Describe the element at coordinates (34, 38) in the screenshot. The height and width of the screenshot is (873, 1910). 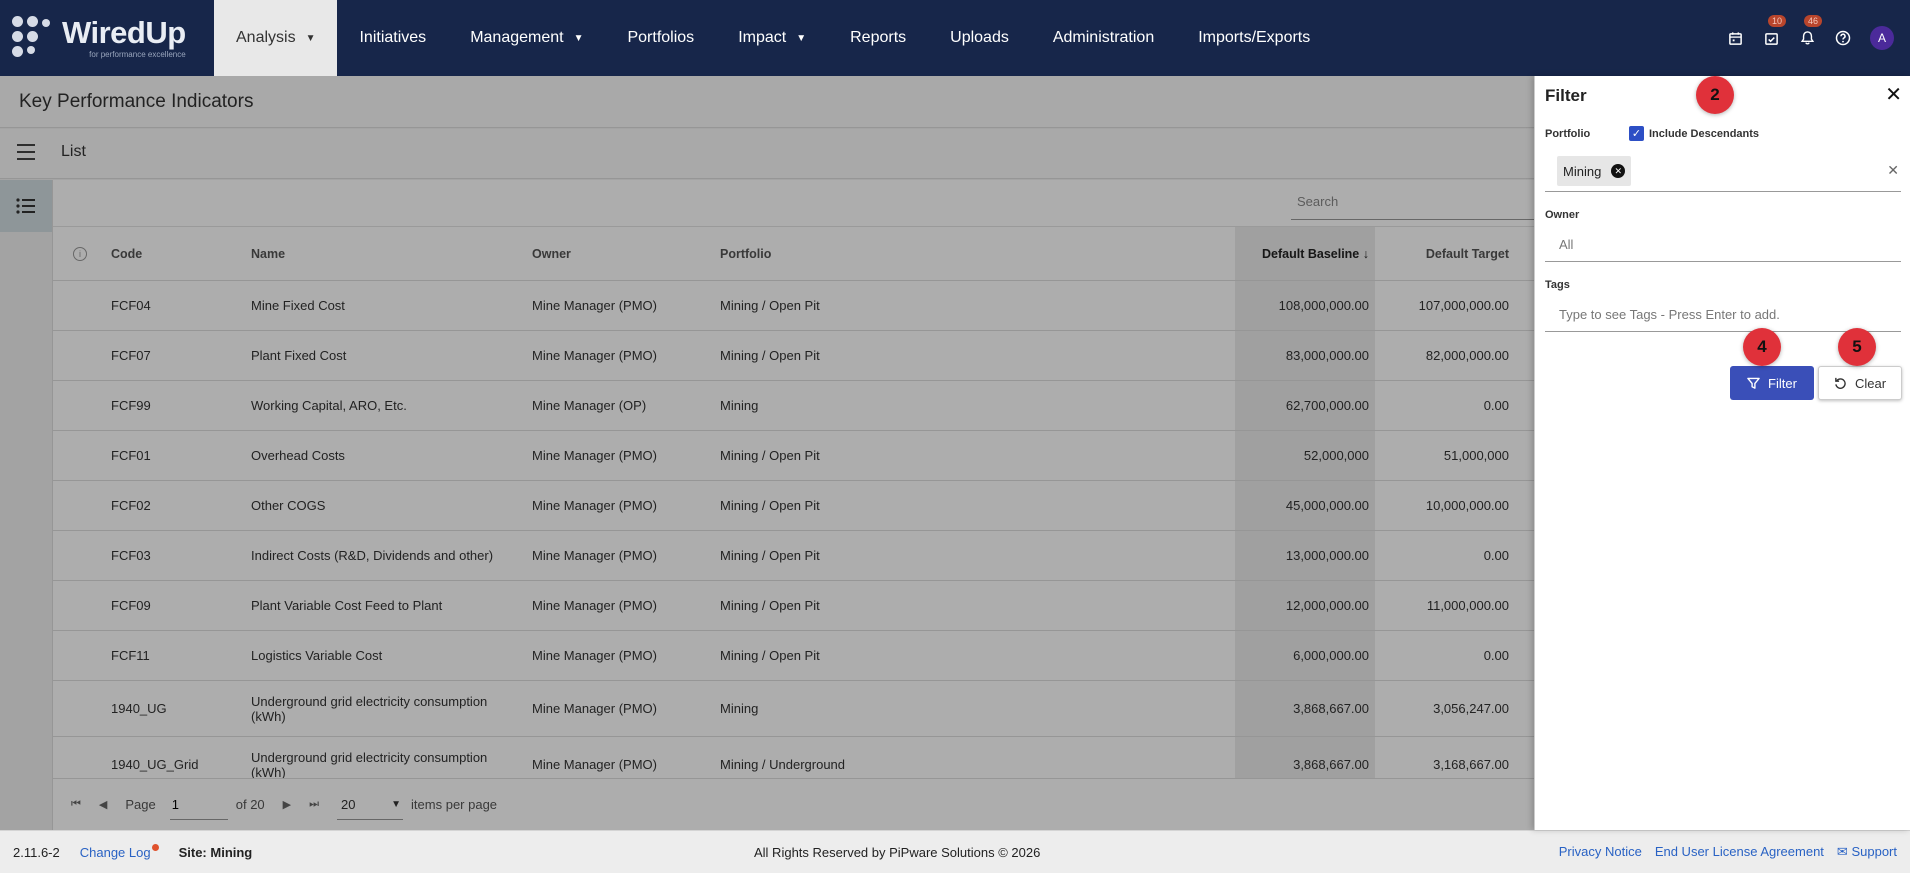
I see `logo-dots-icon` at that location.